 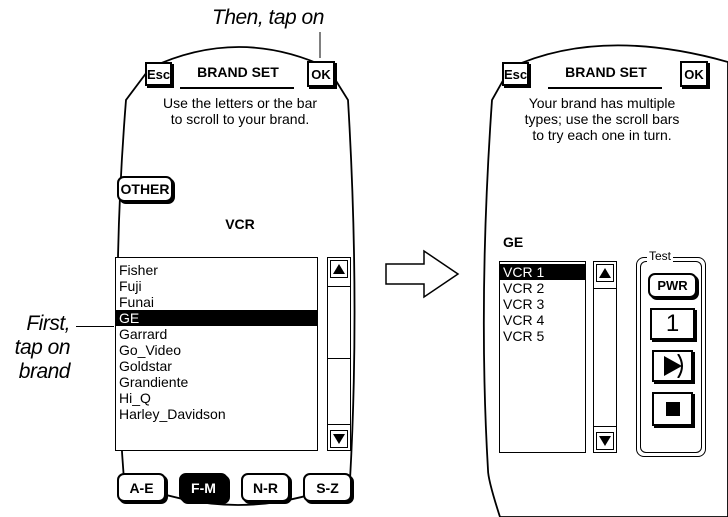 I want to click on play-button, so click(x=672, y=366).